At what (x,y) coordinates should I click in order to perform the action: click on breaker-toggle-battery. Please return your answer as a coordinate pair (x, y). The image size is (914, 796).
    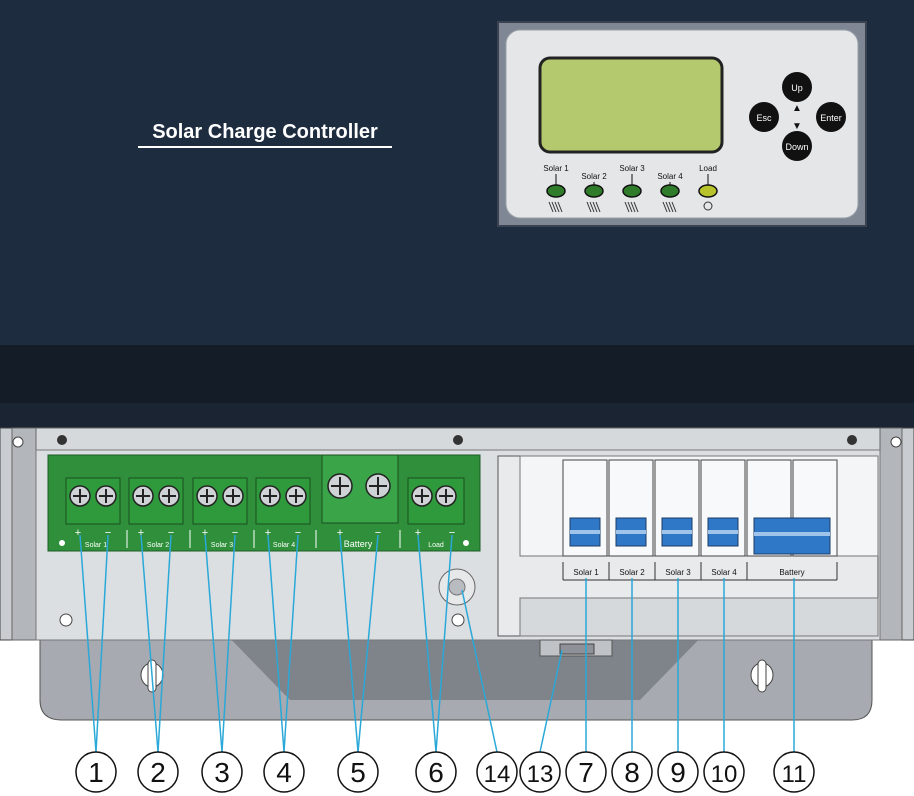
    Looking at the image, I should click on (792, 536).